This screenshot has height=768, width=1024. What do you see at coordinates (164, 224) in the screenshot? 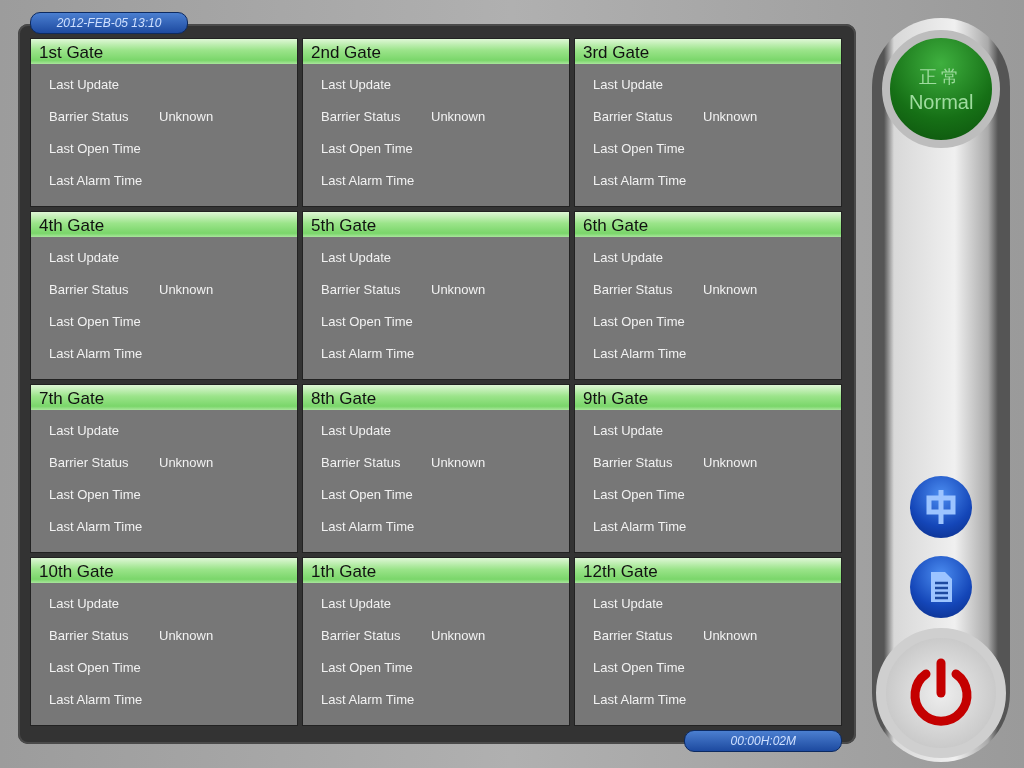
I see `gate-title: 4th Gate` at bounding box center [164, 224].